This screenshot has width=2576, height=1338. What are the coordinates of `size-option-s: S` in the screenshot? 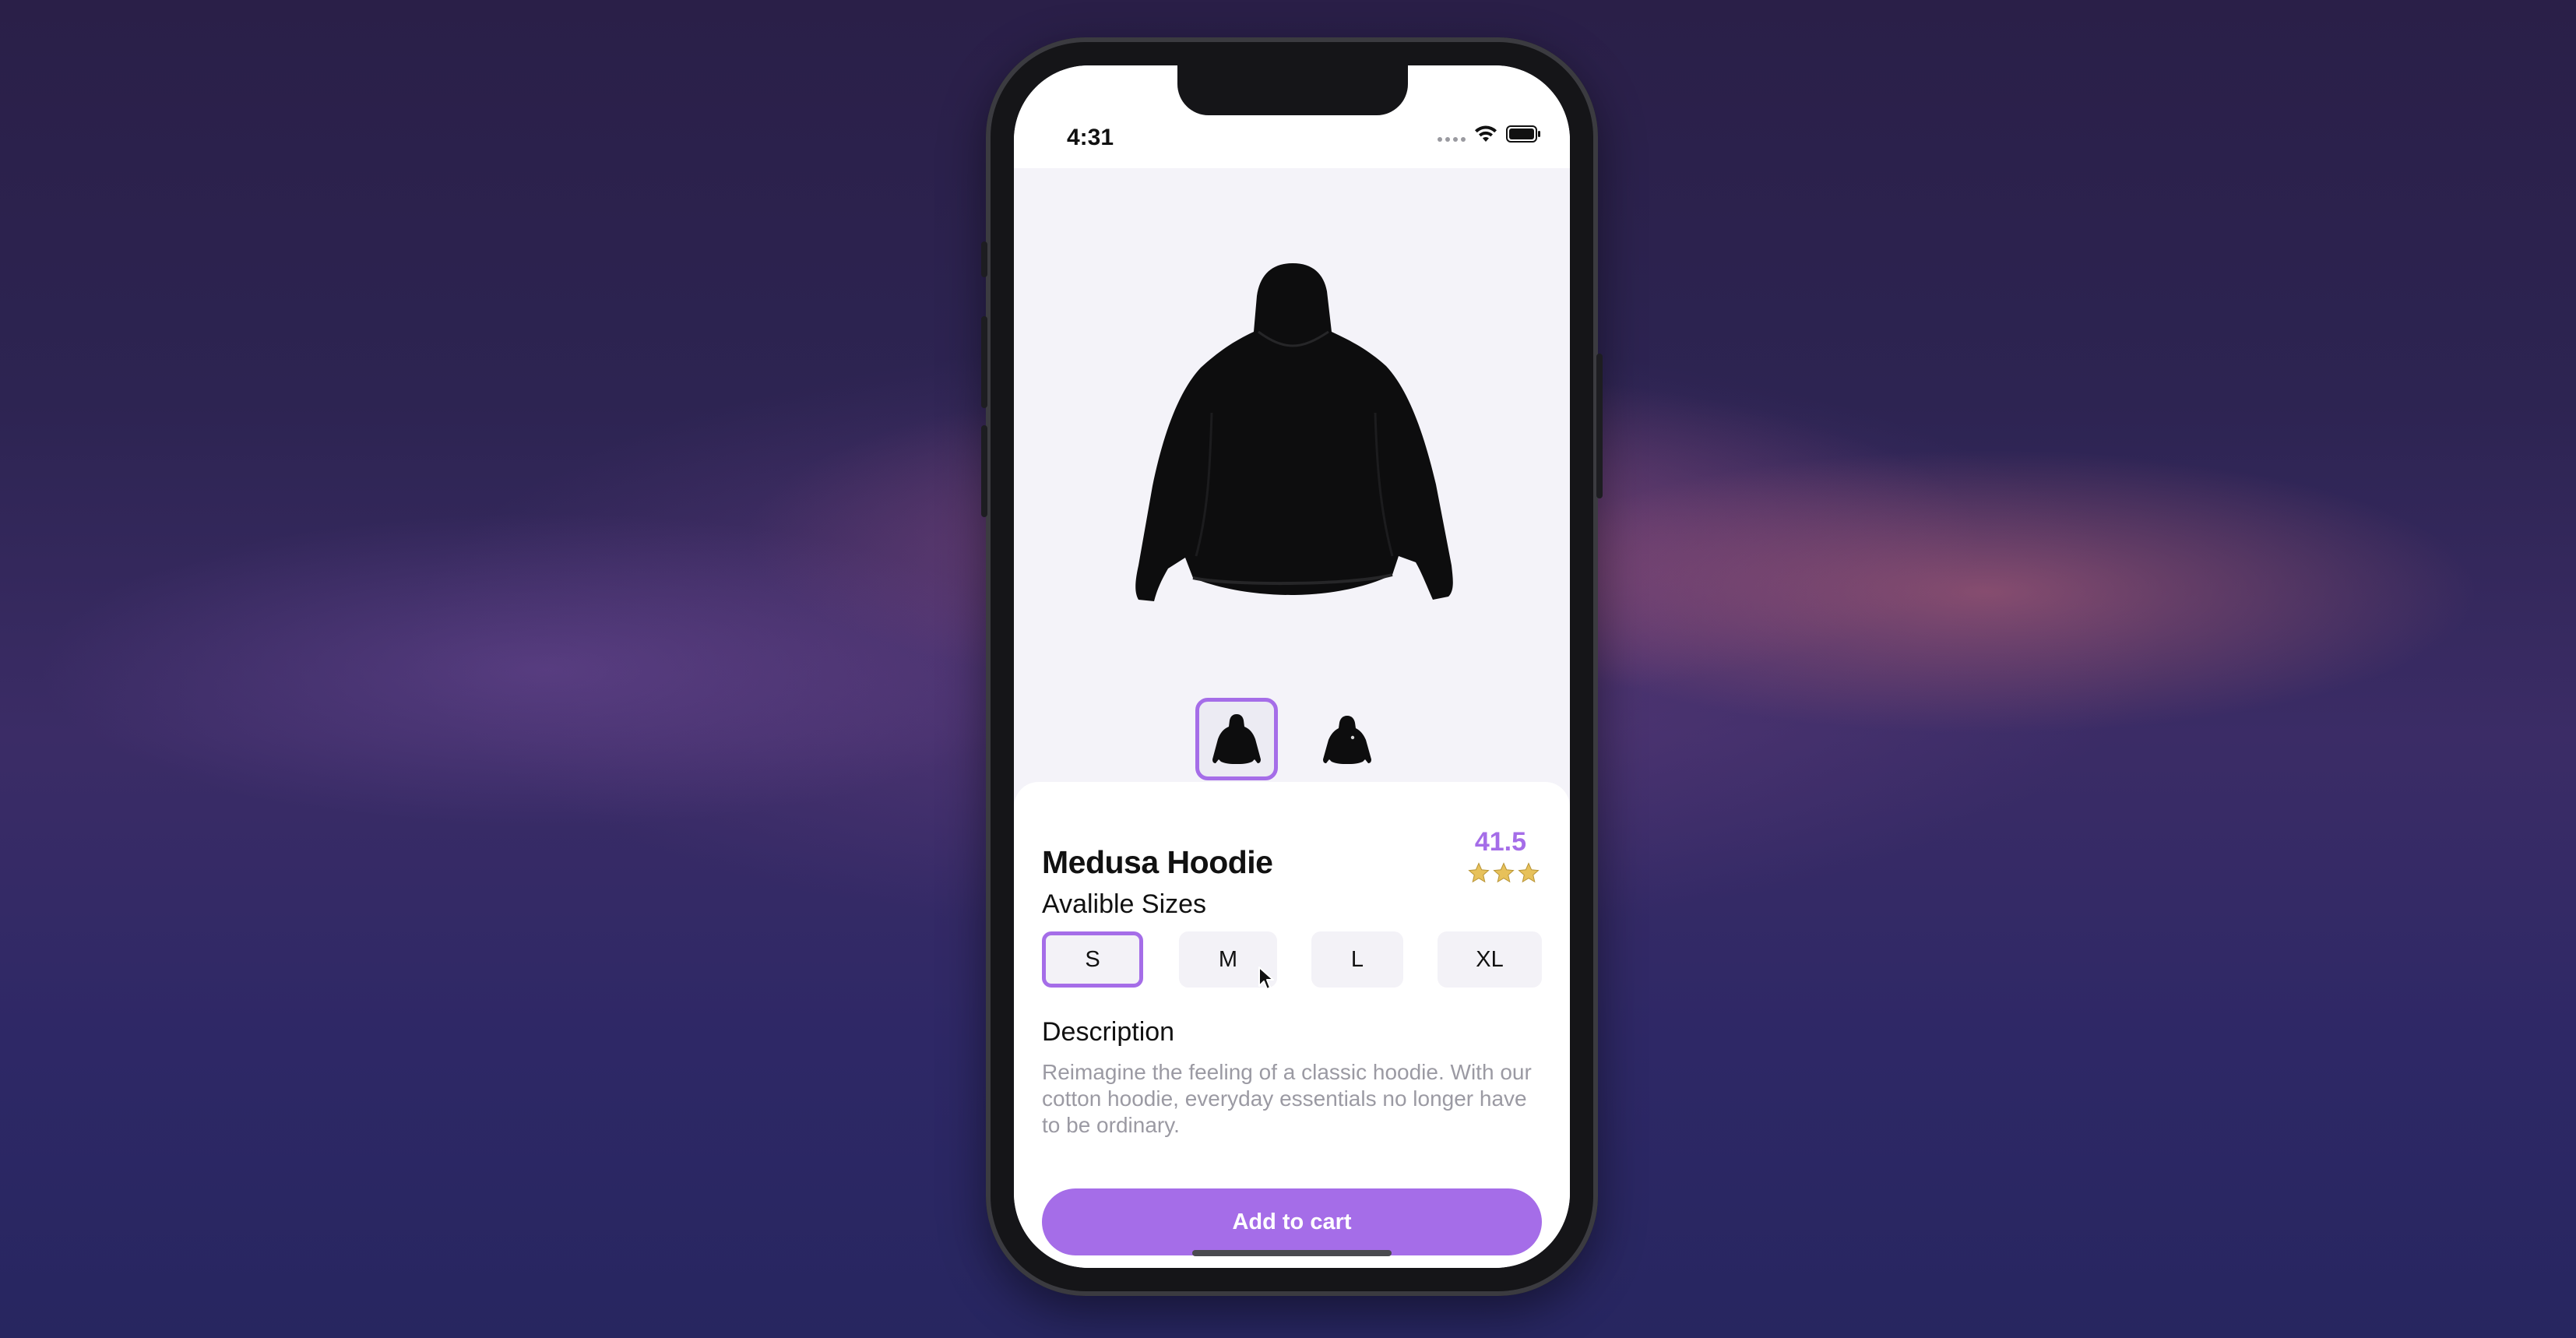 It's located at (1092, 960).